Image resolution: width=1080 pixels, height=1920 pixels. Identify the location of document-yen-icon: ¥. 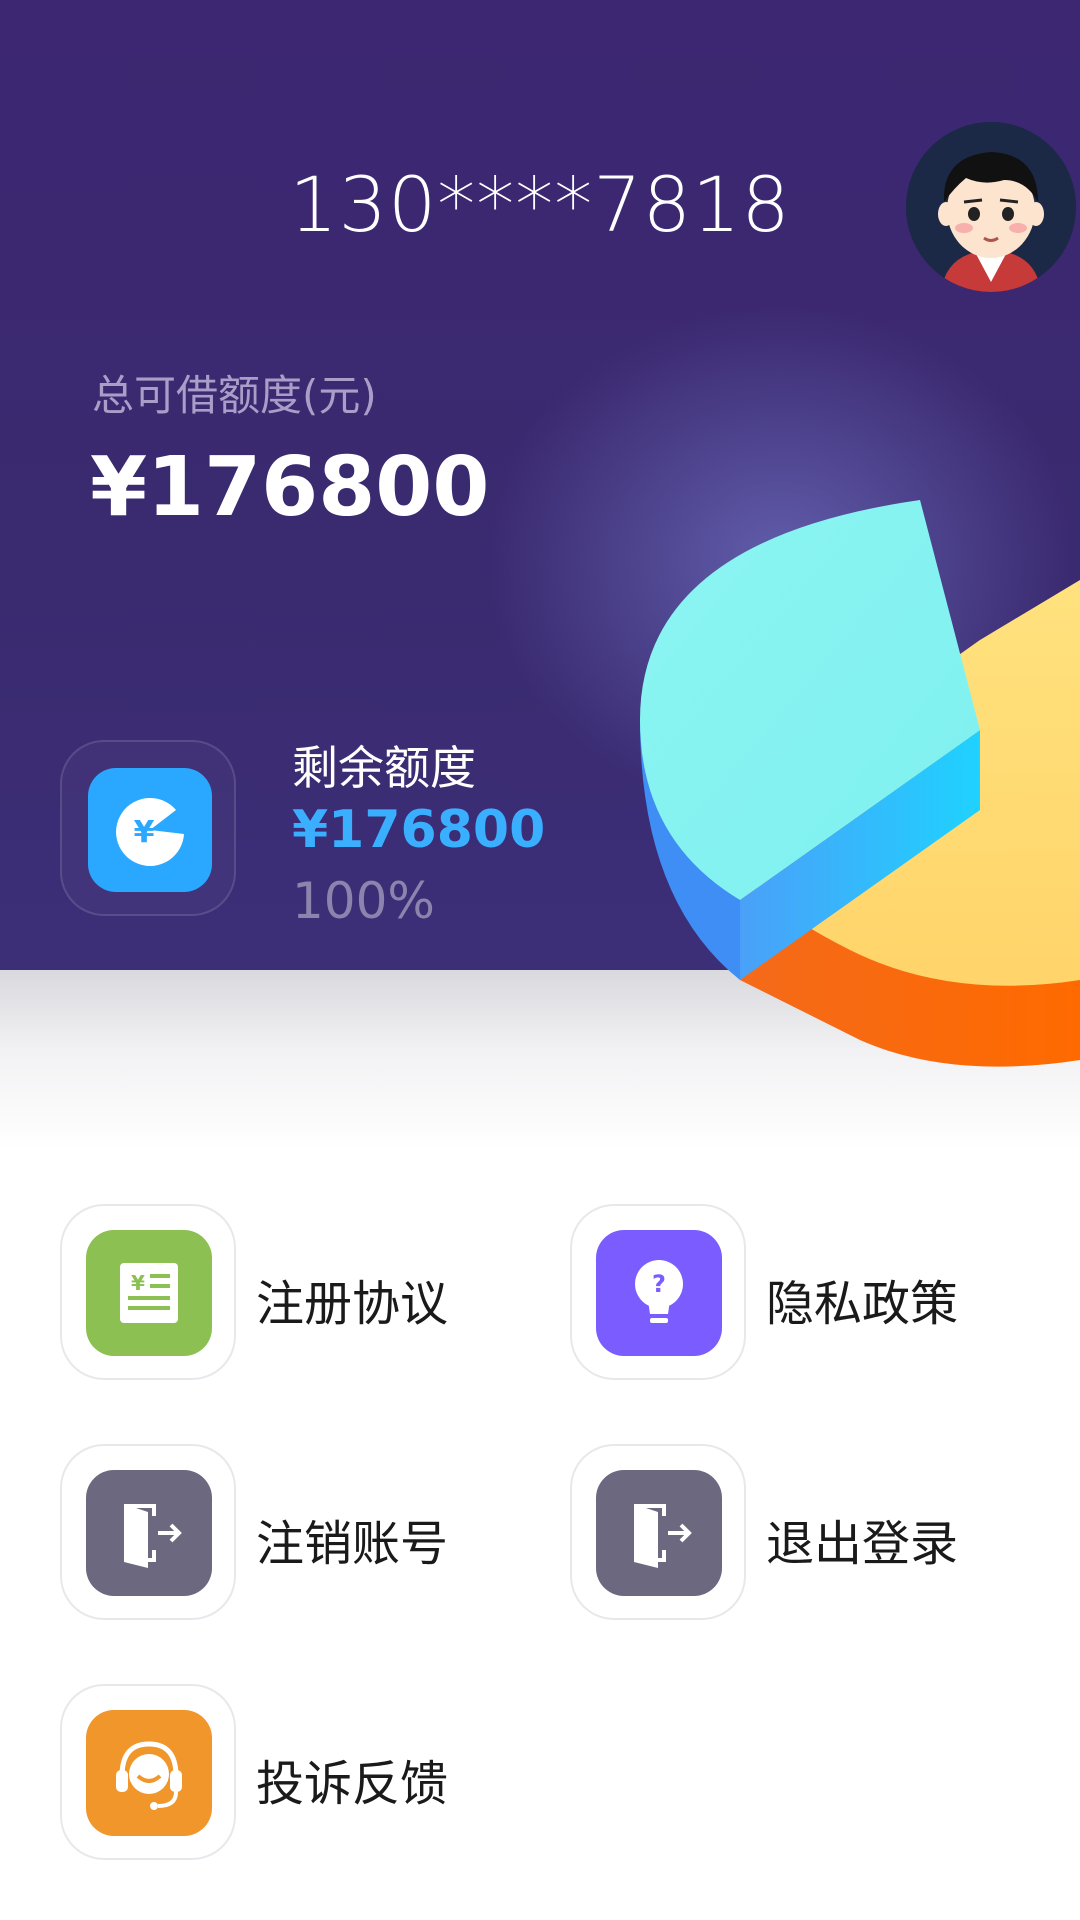
(149, 1293).